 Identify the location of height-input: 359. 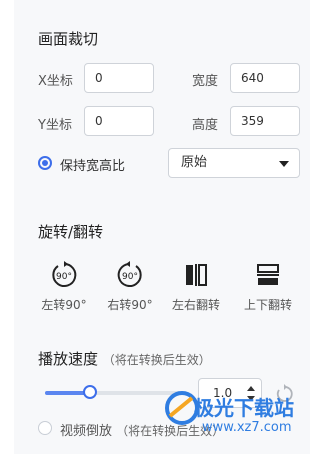
(265, 121).